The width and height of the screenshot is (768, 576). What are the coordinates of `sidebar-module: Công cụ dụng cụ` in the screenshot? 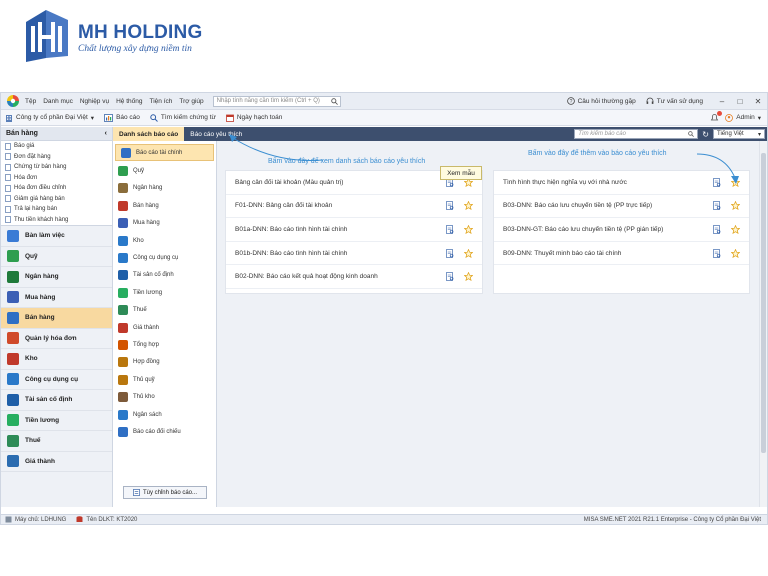 It's located at (56, 380).